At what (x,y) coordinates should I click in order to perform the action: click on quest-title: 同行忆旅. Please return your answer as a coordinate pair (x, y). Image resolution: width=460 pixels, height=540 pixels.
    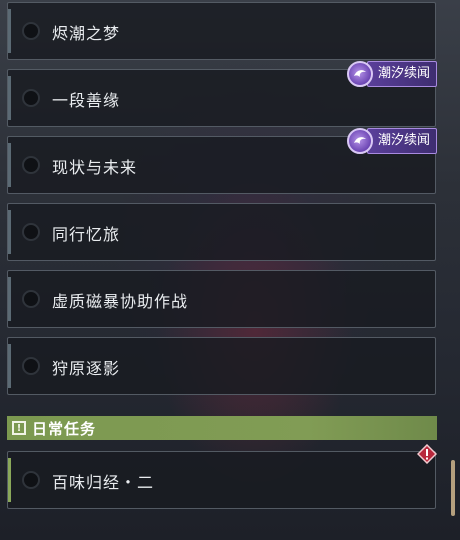
    Looking at the image, I should click on (86, 234).